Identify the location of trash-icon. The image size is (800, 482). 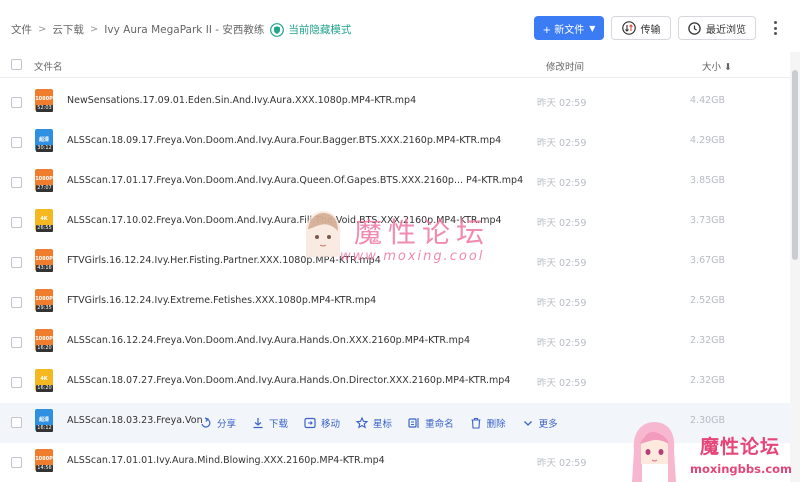
(476, 423).